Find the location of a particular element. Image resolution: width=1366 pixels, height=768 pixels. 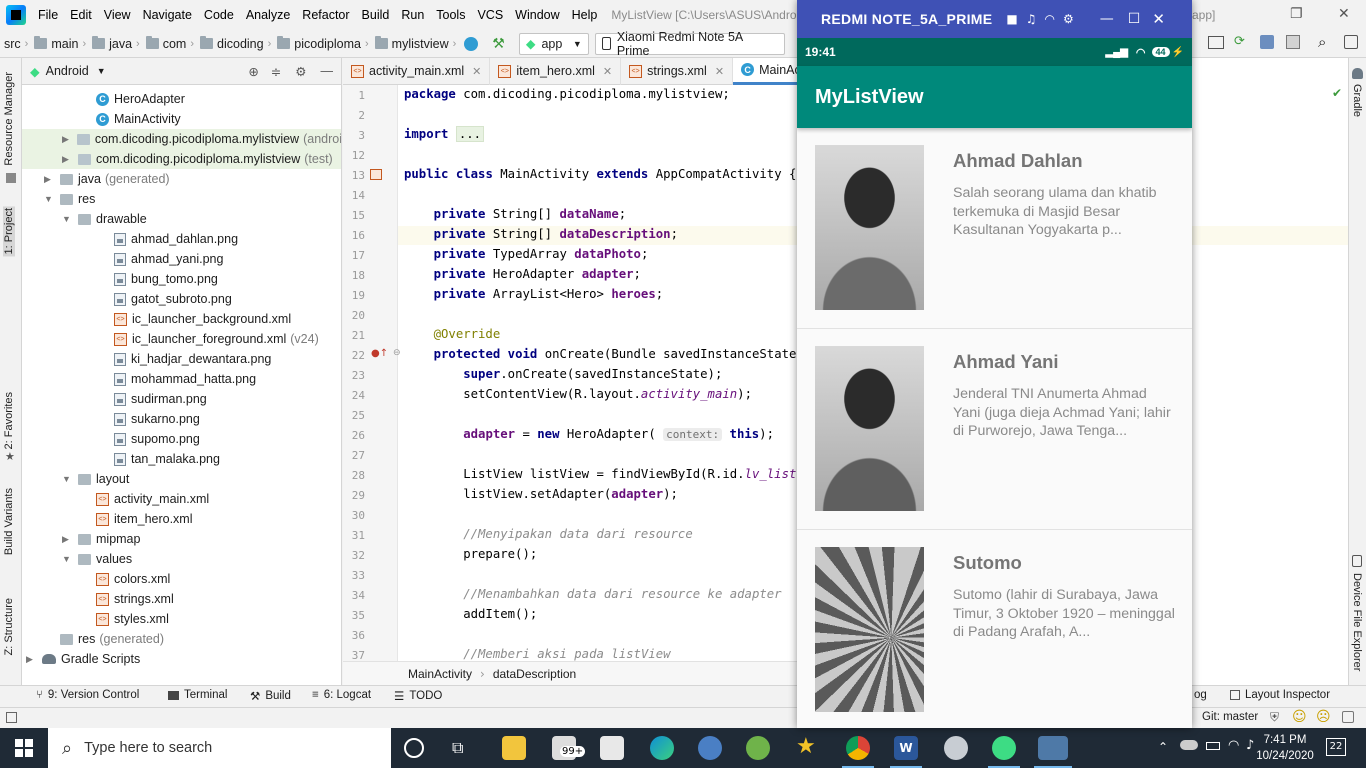

menu-analyze: Analyze is located at coordinates (268, 15).